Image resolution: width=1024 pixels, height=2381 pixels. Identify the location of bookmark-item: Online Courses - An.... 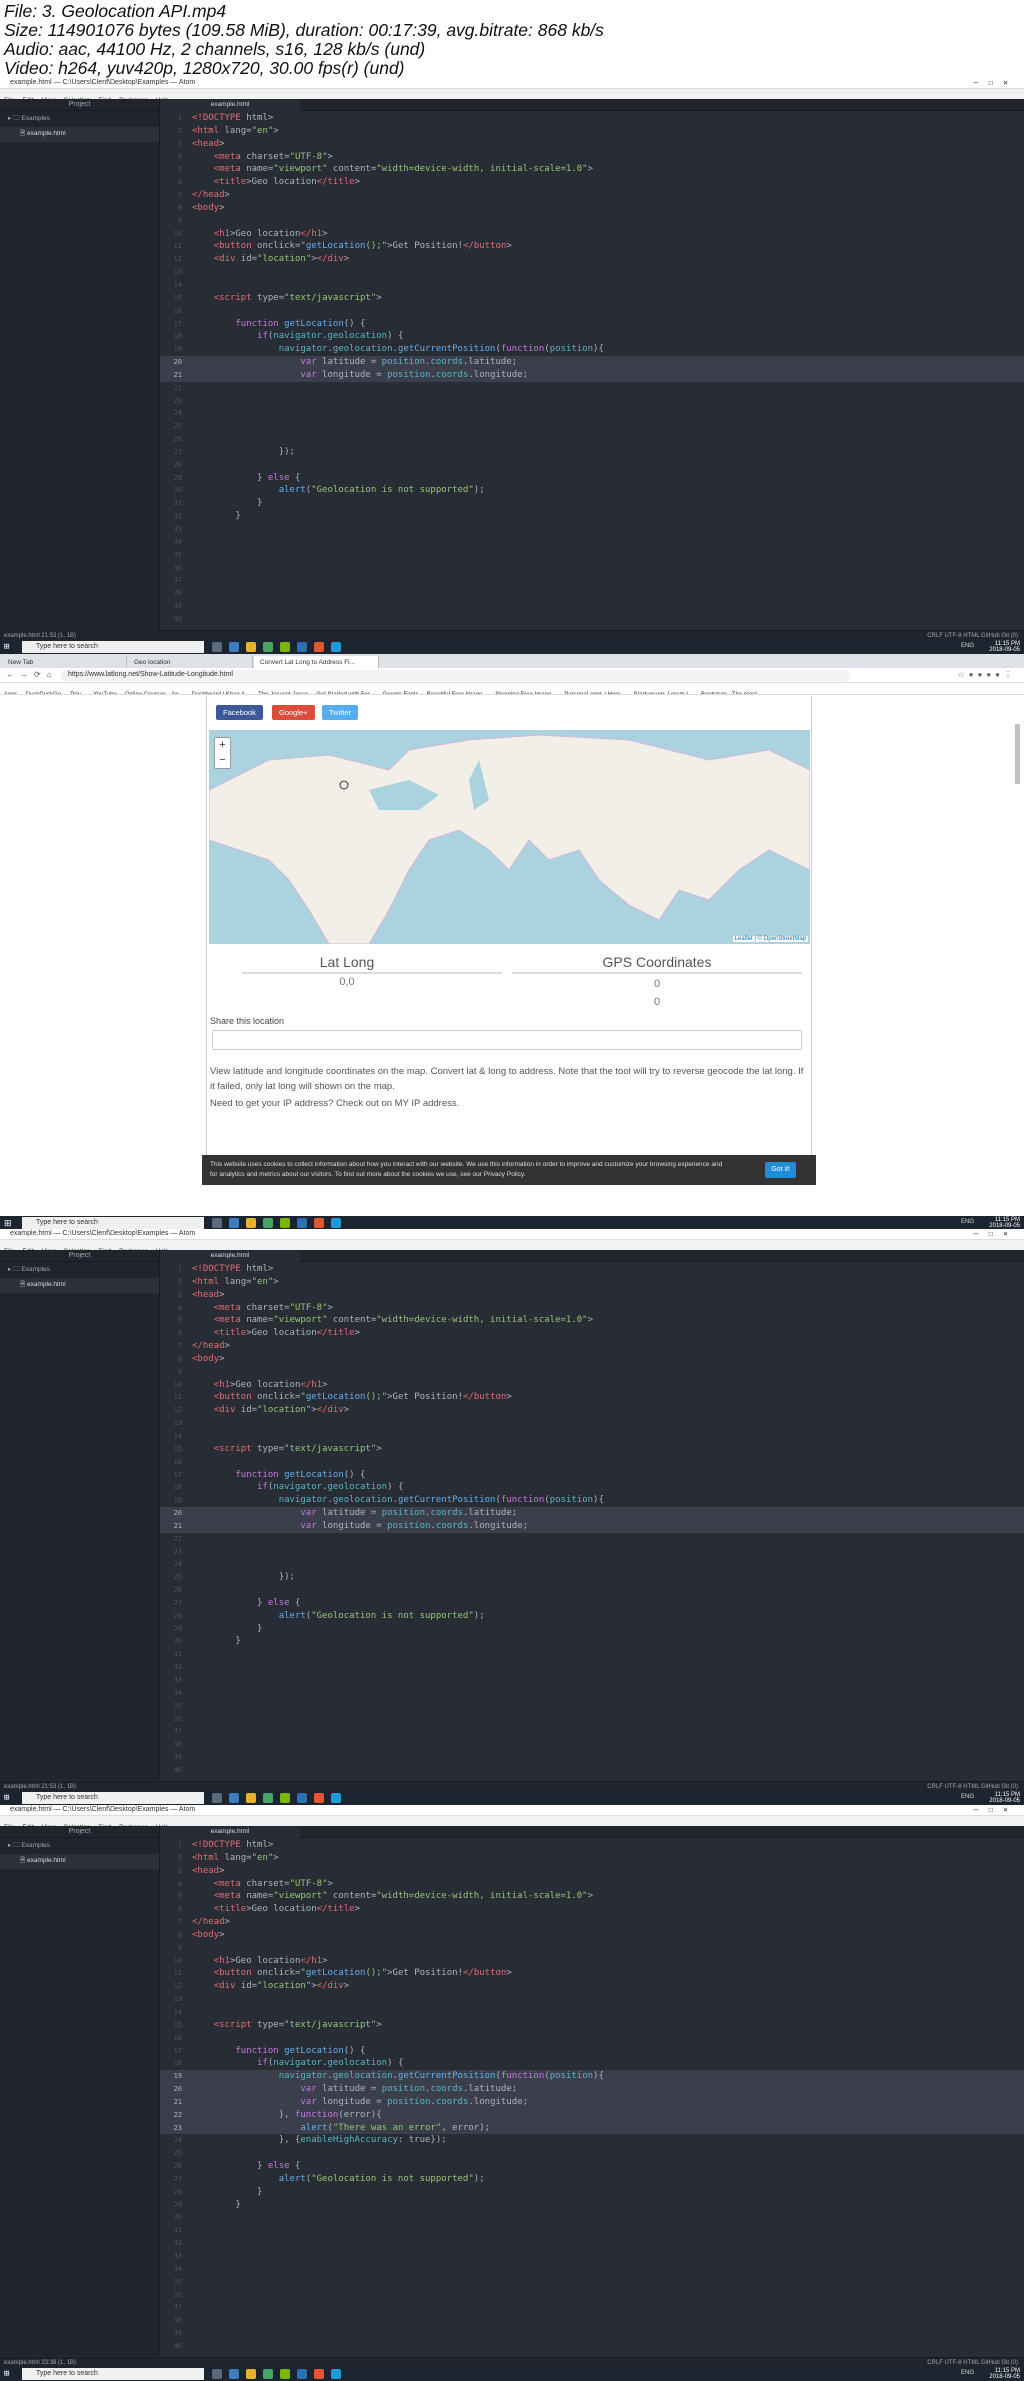
(154, 692).